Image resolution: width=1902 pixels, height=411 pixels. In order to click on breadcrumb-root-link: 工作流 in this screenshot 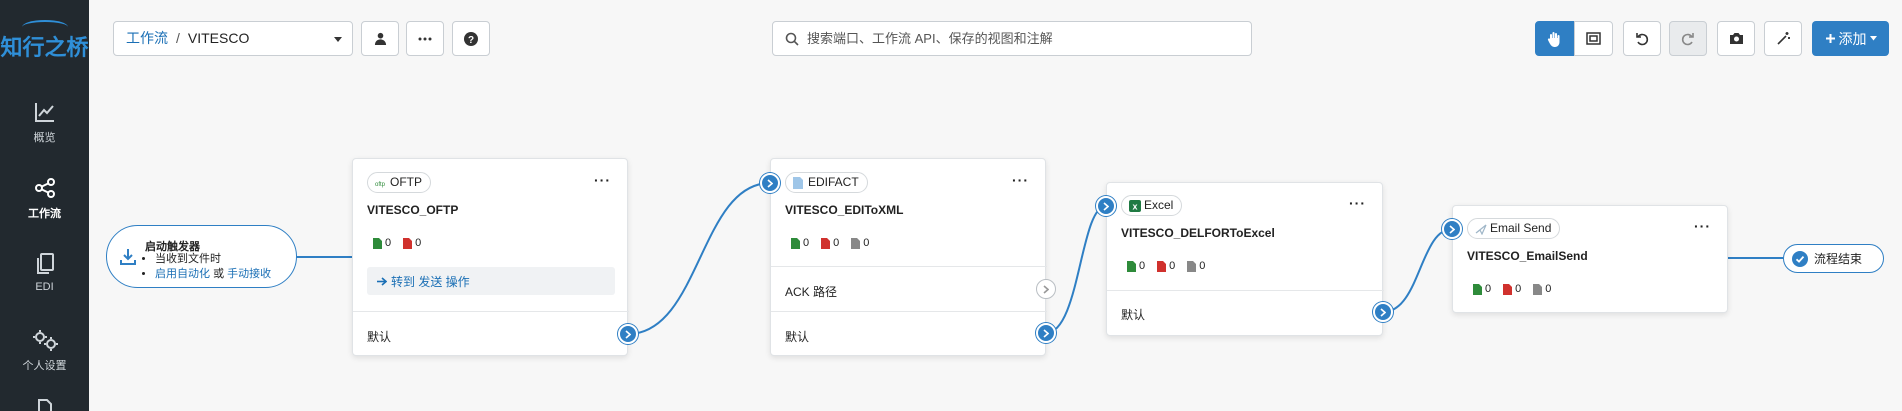, I will do `click(147, 38)`.